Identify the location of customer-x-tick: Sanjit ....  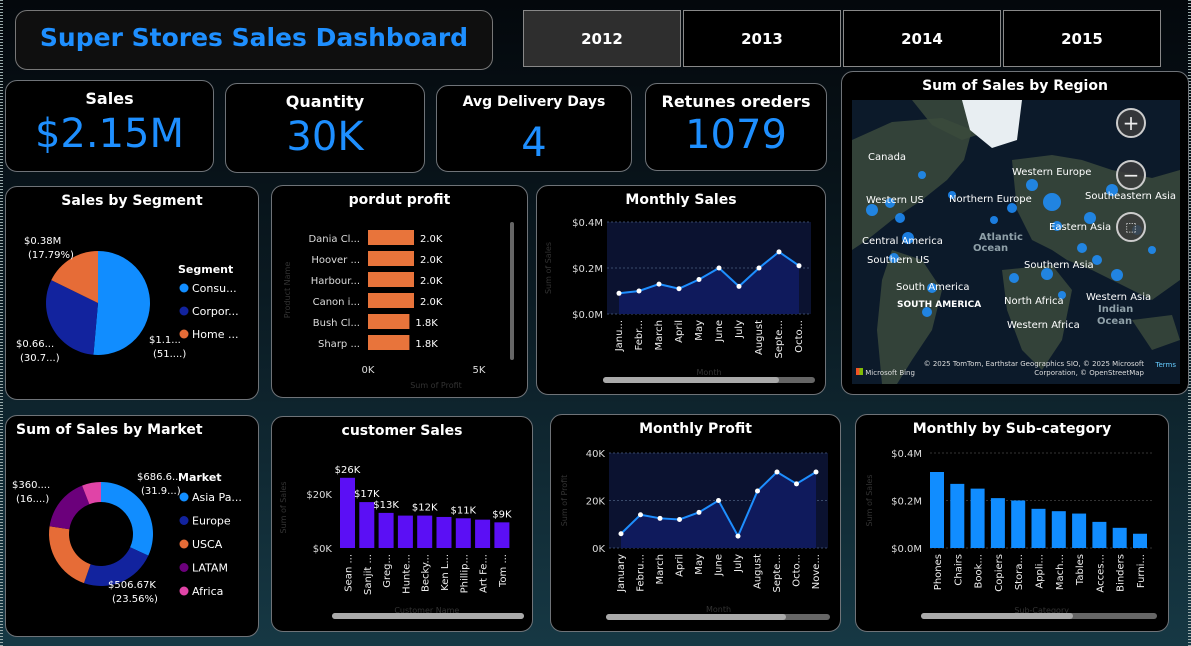
(368, 574).